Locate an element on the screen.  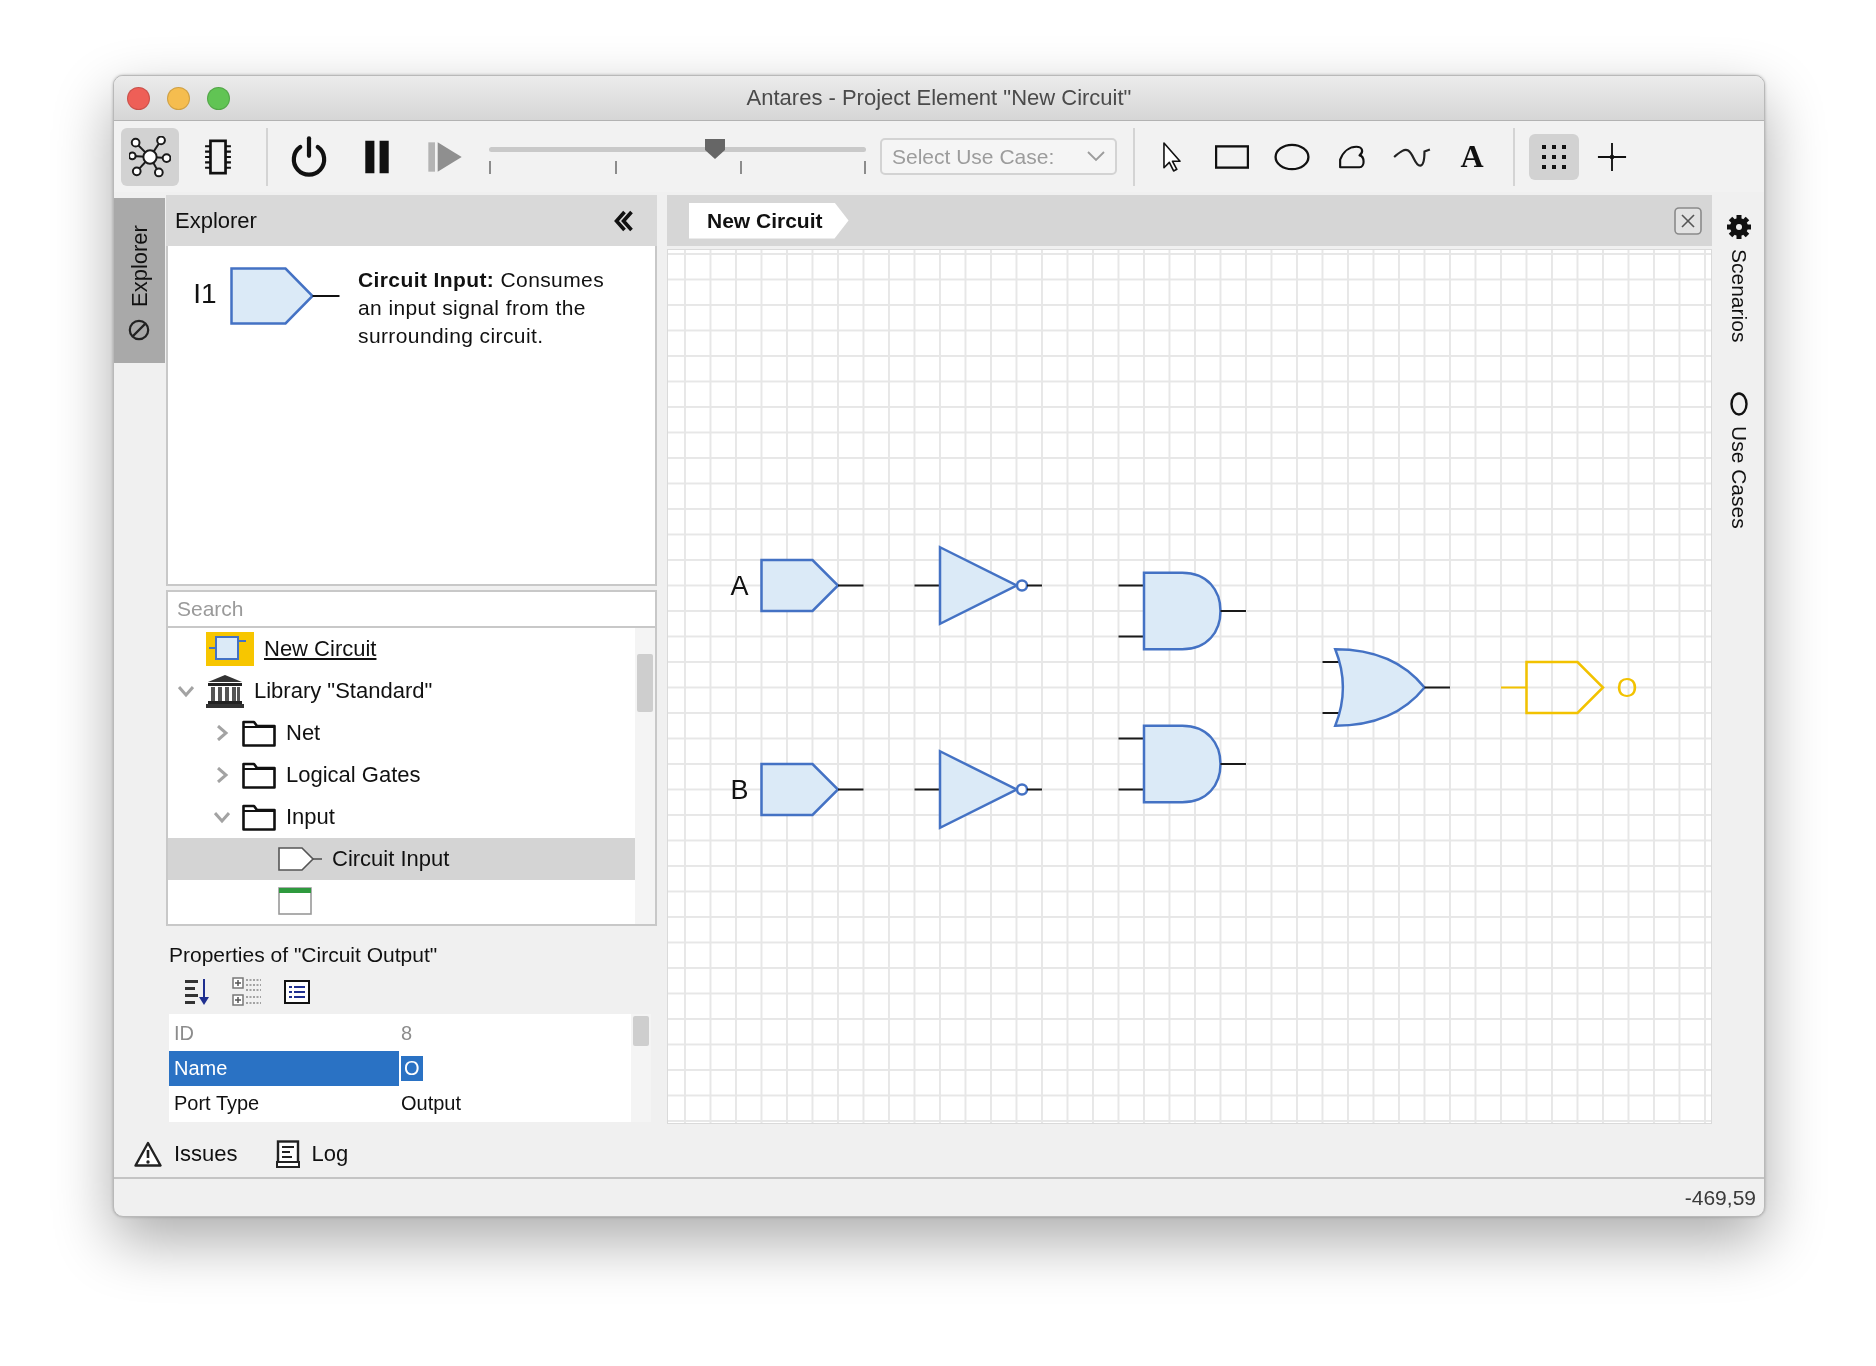
list-icon is located at coordinates (297, 992).